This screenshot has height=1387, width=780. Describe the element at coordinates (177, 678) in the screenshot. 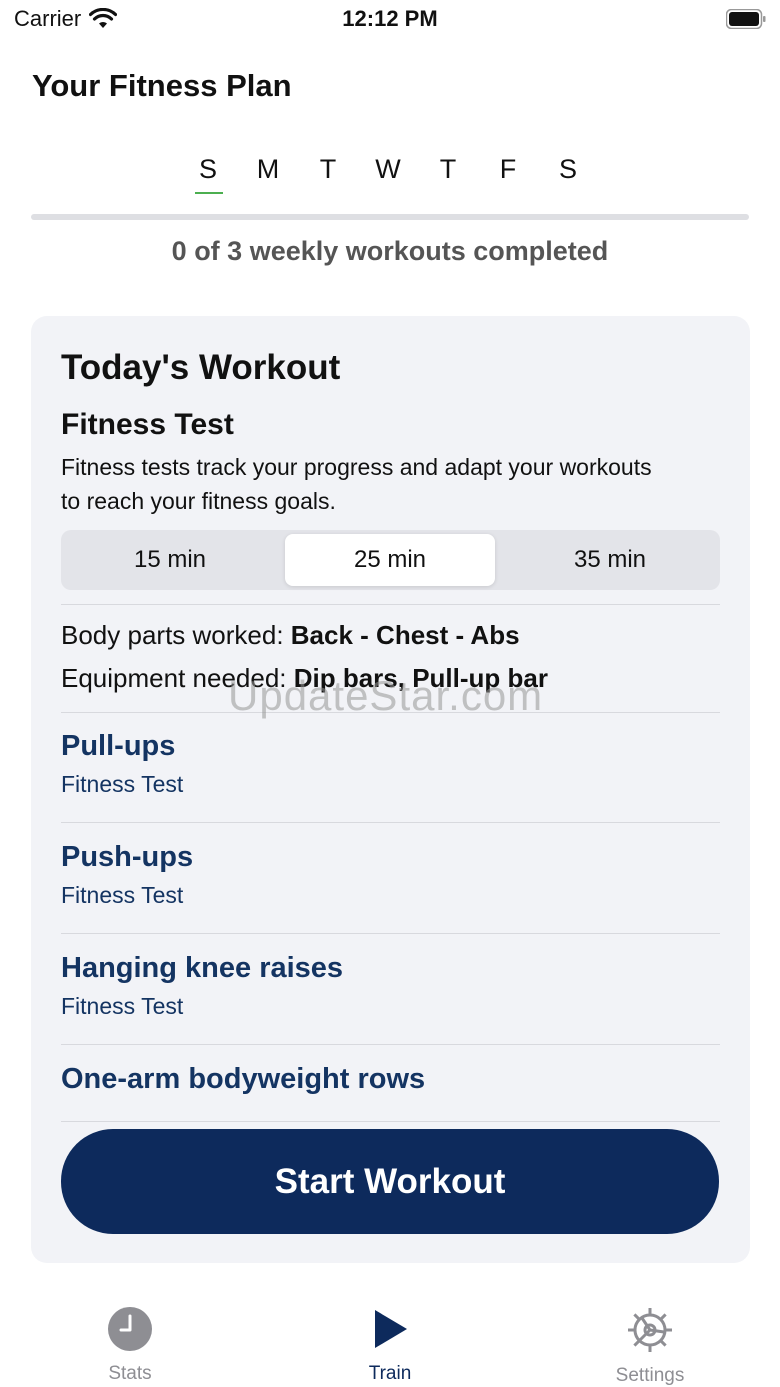

I see `equipment-label: Equipment needed:` at that location.